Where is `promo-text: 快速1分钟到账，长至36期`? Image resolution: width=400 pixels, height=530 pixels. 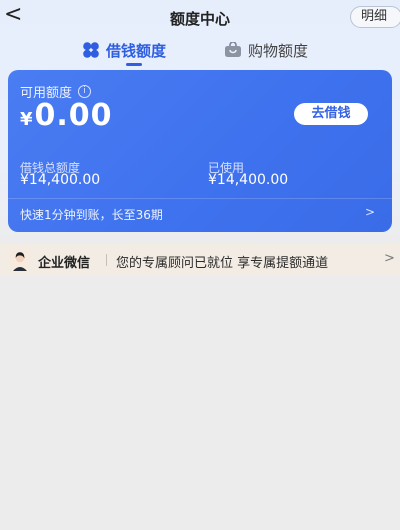
promo-text: 快速1分钟到账，长至36期 is located at coordinates (91, 214).